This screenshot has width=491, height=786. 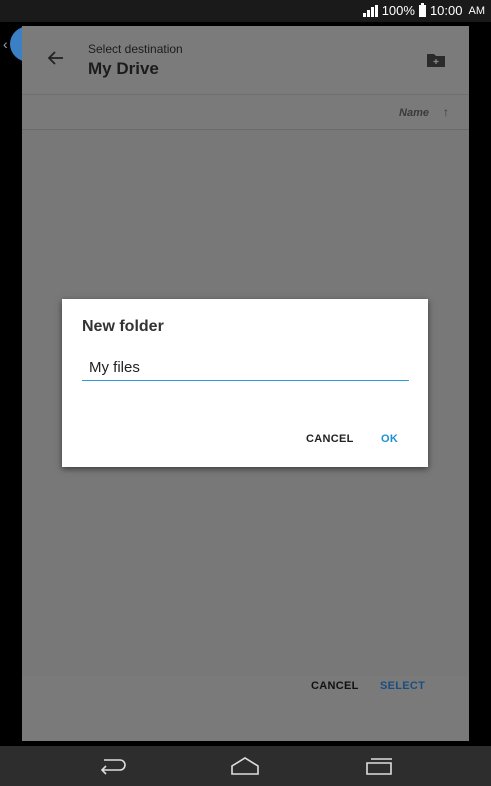 What do you see at coordinates (245, 112) in the screenshot?
I see `sort-row: Name ↑` at bounding box center [245, 112].